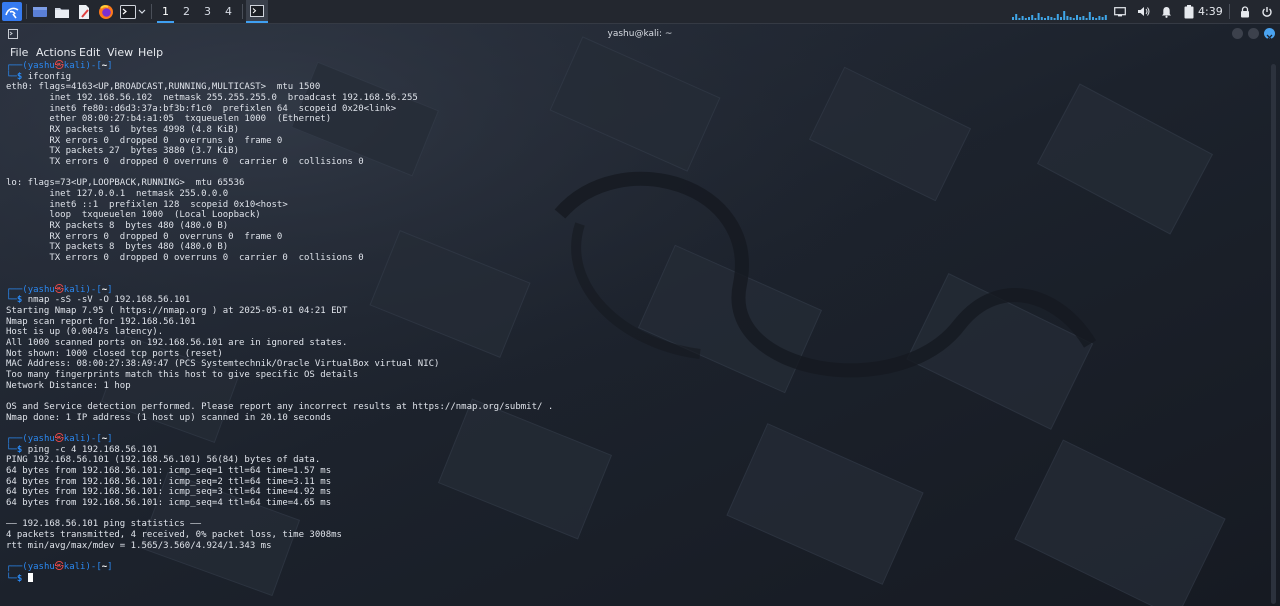 This screenshot has width=1280, height=606. What do you see at coordinates (117, 225) in the screenshot?
I see `output-line: RX packets 8 bytes 480 (480.0 B)` at bounding box center [117, 225].